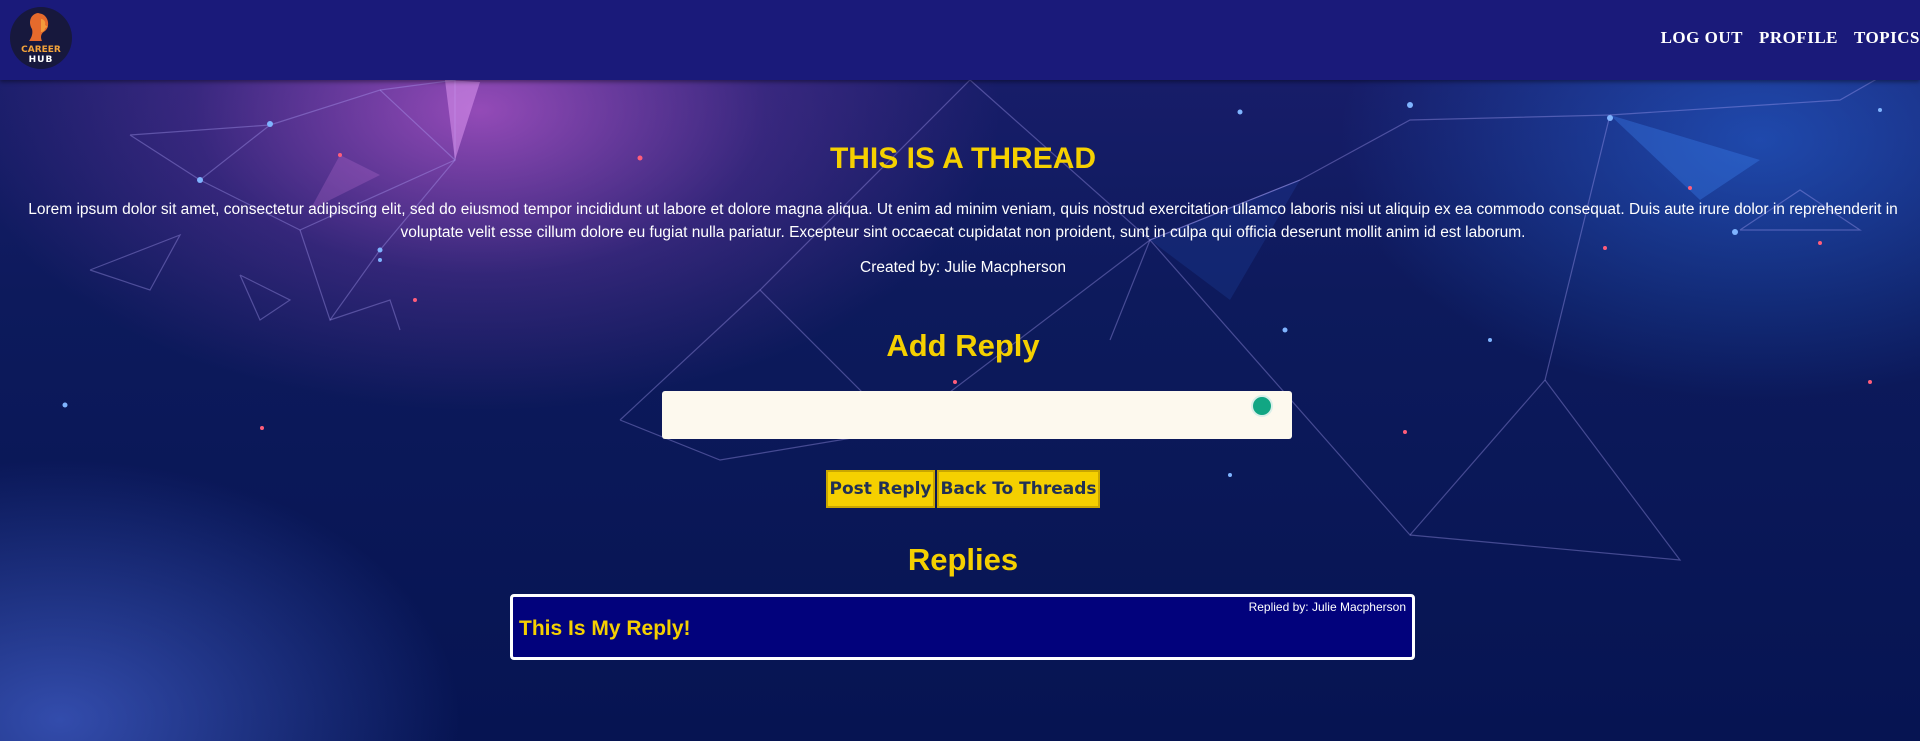 This screenshot has height=741, width=1920. What do you see at coordinates (1262, 406) in the screenshot?
I see `grammarly-icon` at bounding box center [1262, 406].